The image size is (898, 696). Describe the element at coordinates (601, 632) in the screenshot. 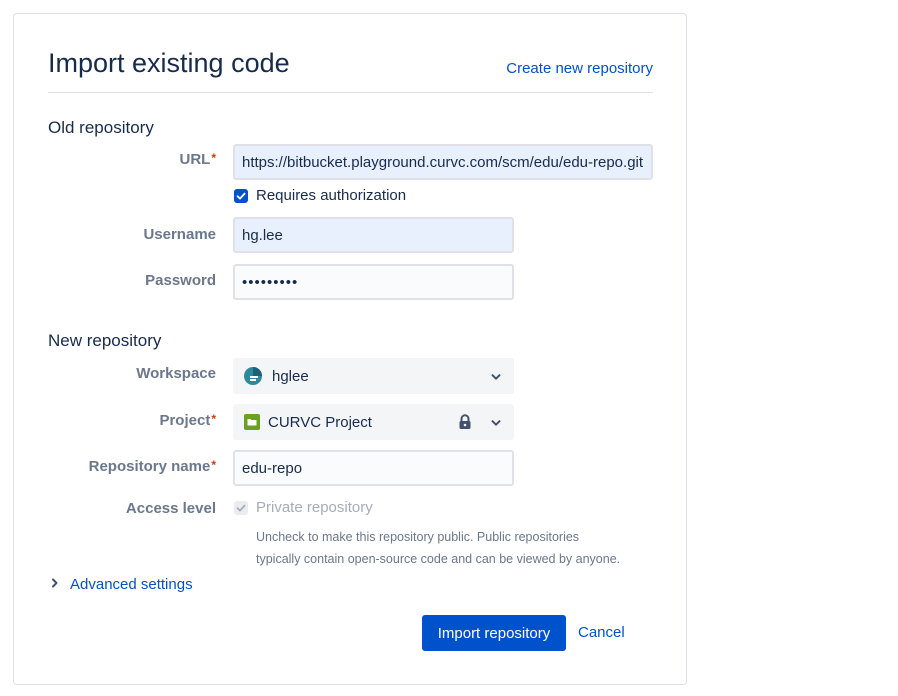

I see `cancel-button: Cancel` at that location.